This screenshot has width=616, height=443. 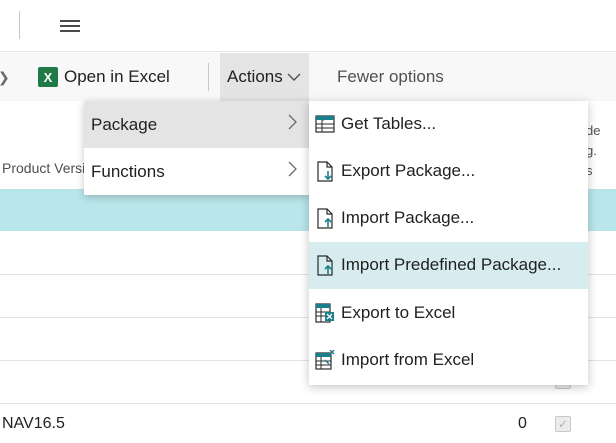 I want to click on get-tables-icon, so click(x=325, y=124).